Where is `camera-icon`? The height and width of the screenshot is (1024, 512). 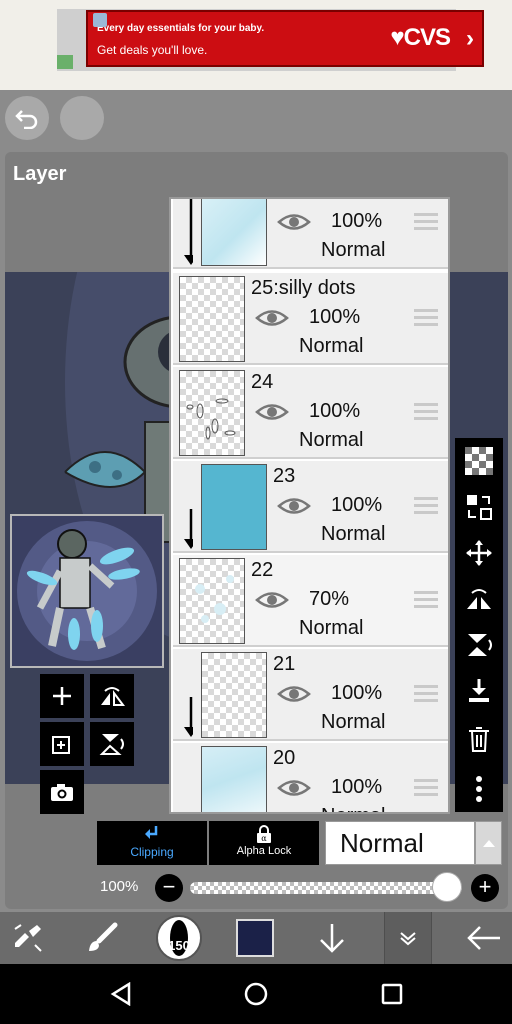
camera-icon is located at coordinates (62, 792).